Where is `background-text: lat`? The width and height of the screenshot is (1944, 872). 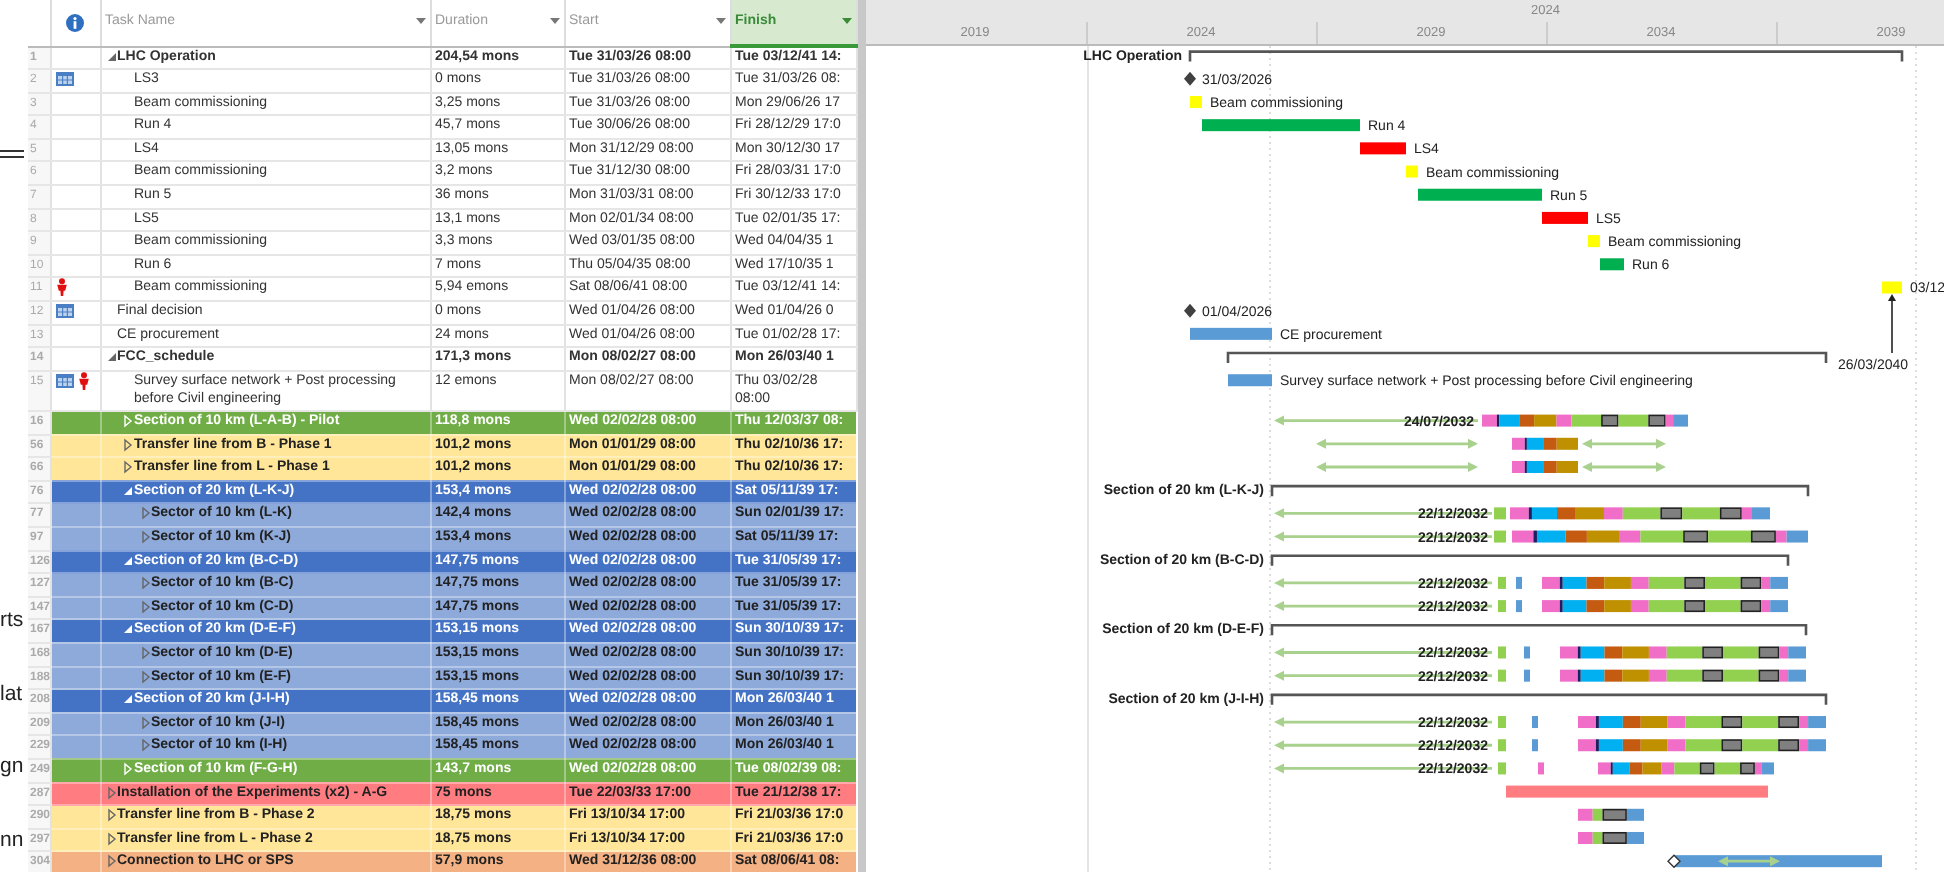 background-text: lat is located at coordinates (11, 694).